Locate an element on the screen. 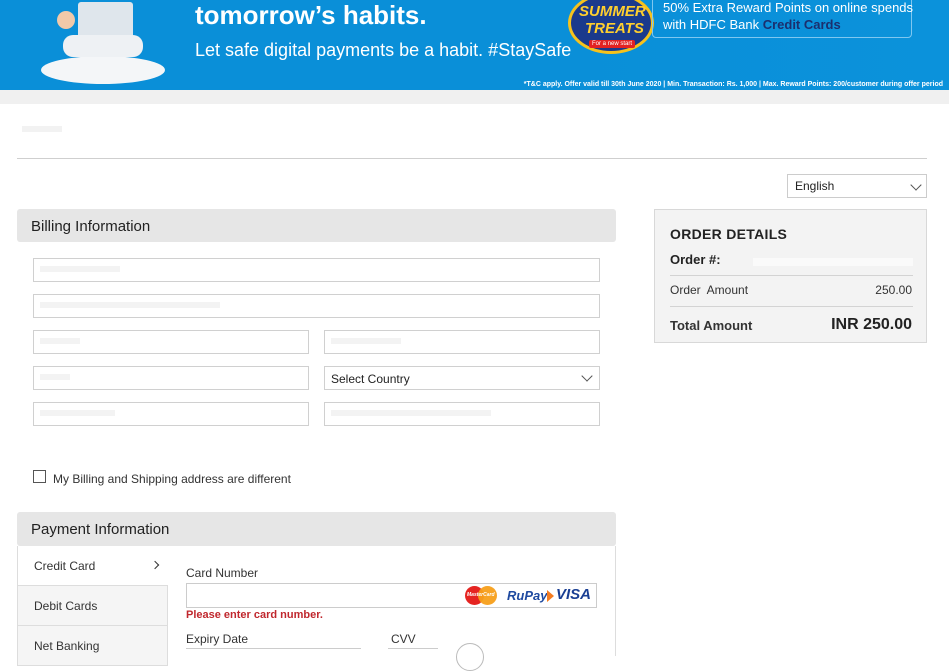 This screenshot has height=671, width=949. card-number-error: Please enter card number. is located at coordinates (254, 615).